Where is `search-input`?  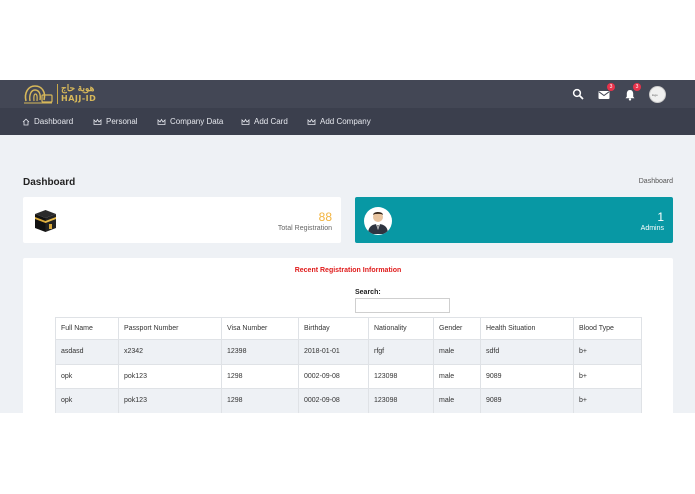 search-input is located at coordinates (402, 305).